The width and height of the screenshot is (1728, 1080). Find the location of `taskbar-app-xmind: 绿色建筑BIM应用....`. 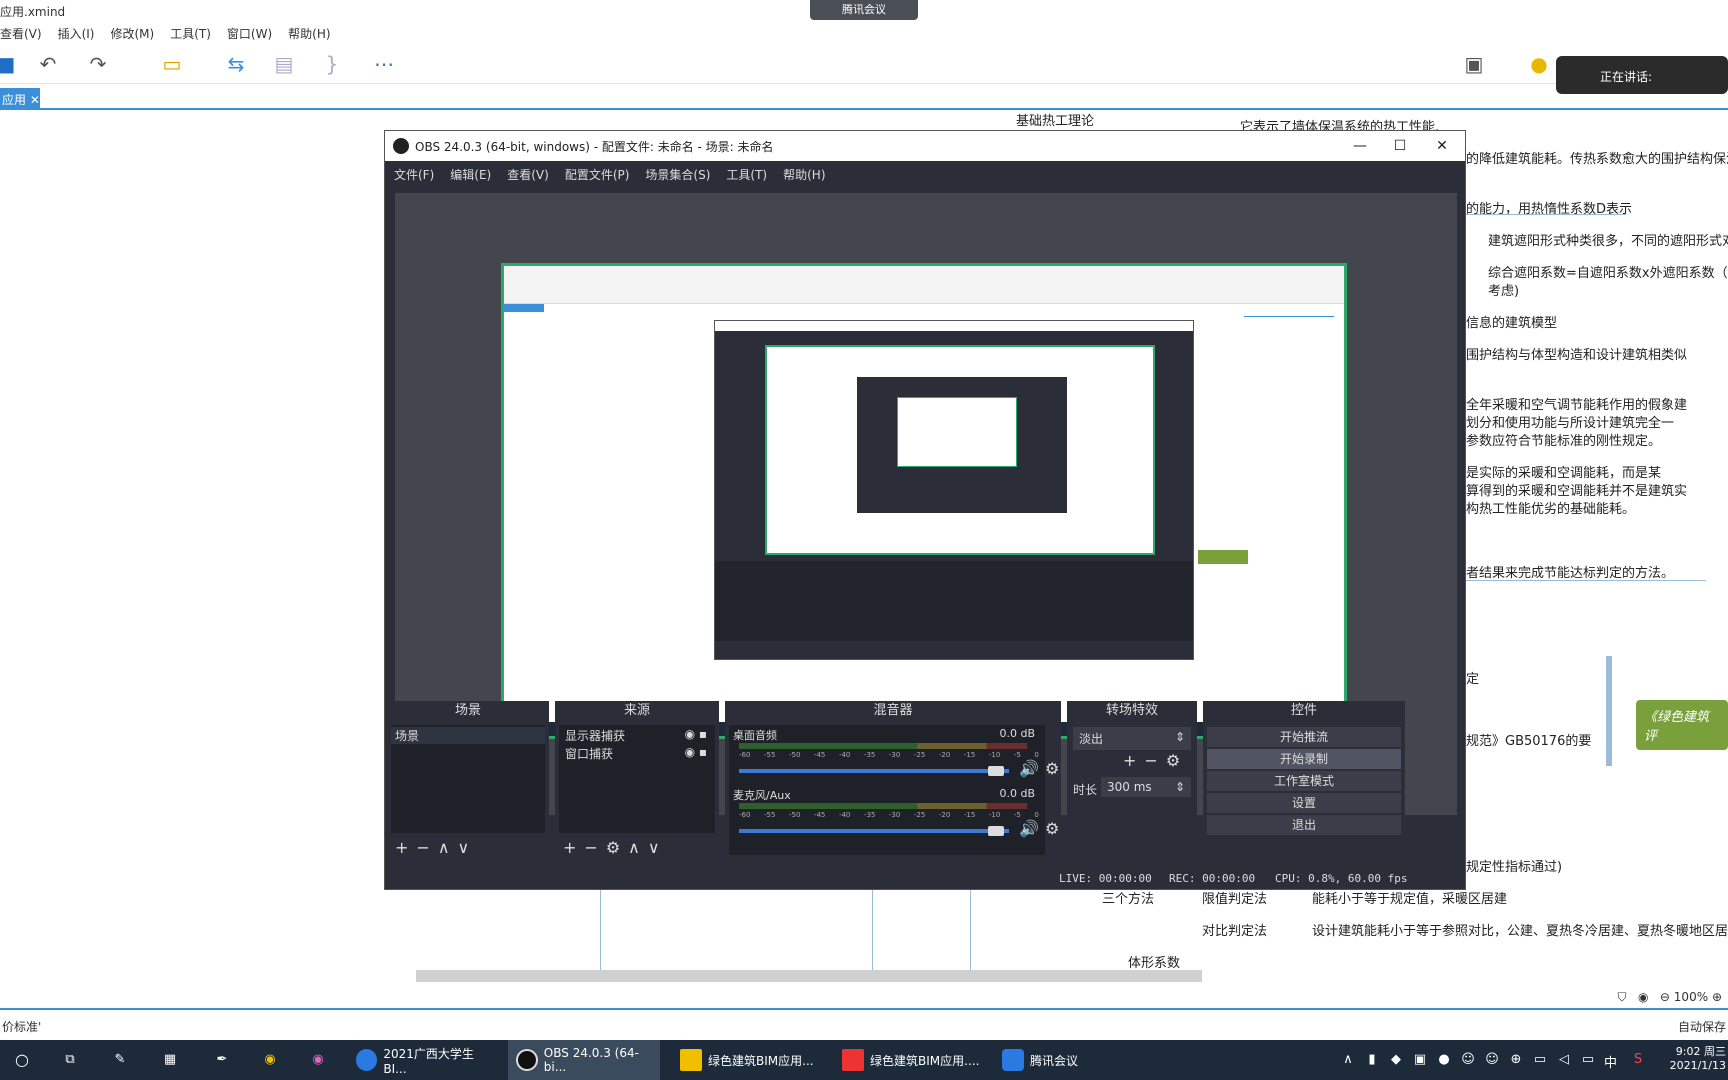

taskbar-app-xmind: 绿色建筑BIM应用.... is located at coordinates (913, 1060).